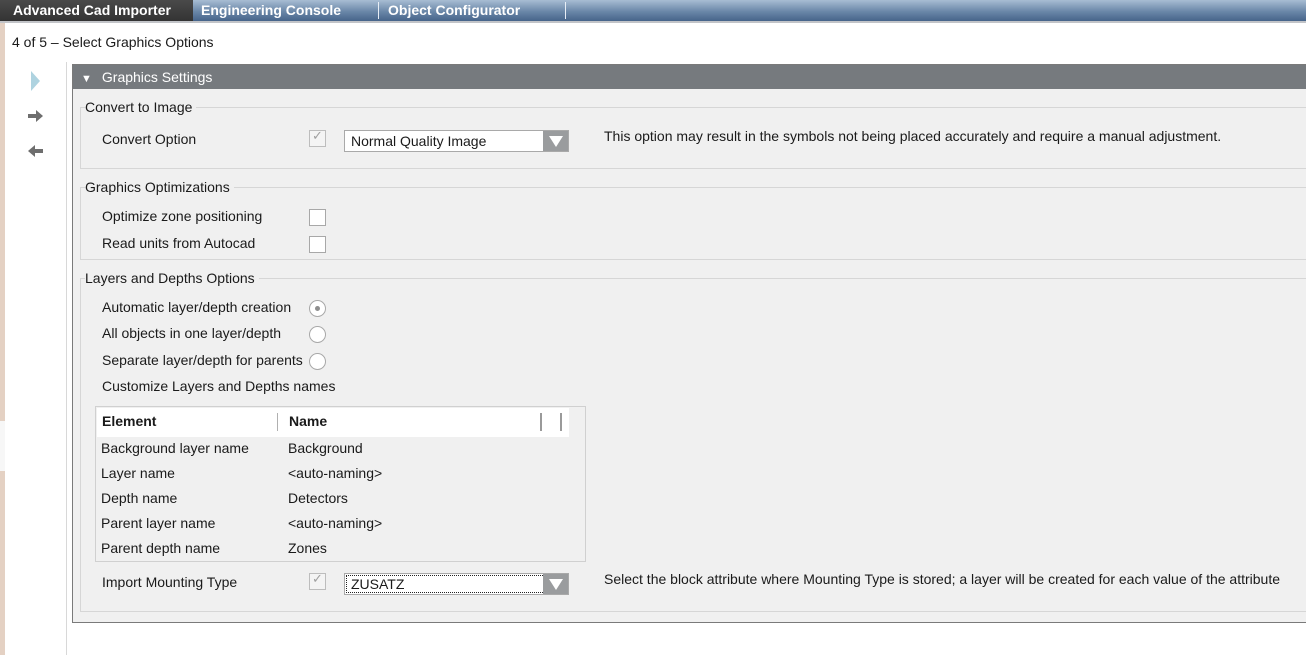  I want to click on radio-one-layer-depth, so click(317, 334).